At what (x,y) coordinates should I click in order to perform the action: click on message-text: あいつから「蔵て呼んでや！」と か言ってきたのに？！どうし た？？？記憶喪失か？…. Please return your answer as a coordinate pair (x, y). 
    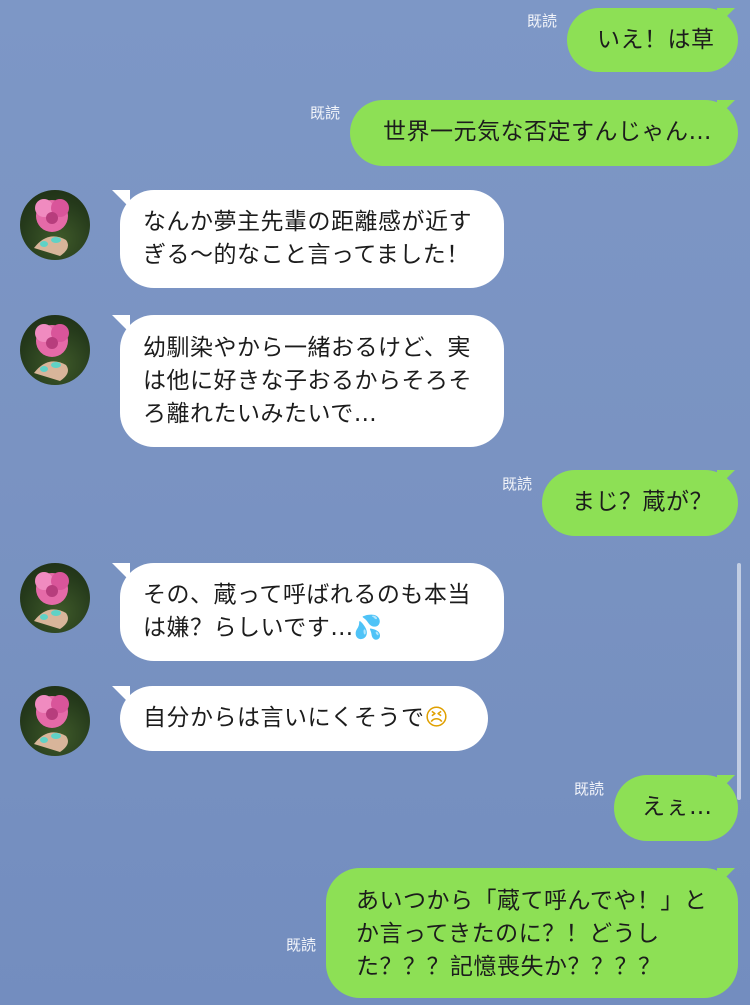
    Looking at the image, I should click on (532, 934).